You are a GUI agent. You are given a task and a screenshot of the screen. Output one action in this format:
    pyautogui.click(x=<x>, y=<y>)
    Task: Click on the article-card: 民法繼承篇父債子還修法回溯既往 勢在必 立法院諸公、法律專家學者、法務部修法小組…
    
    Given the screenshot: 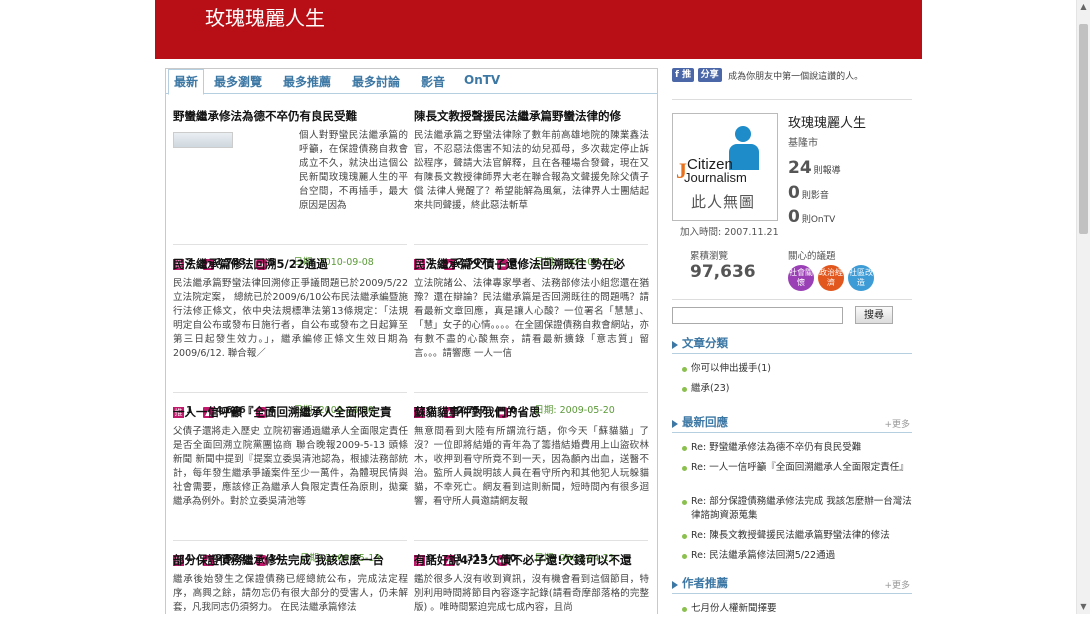 What is the action you would take?
    pyautogui.click(x=531, y=337)
    